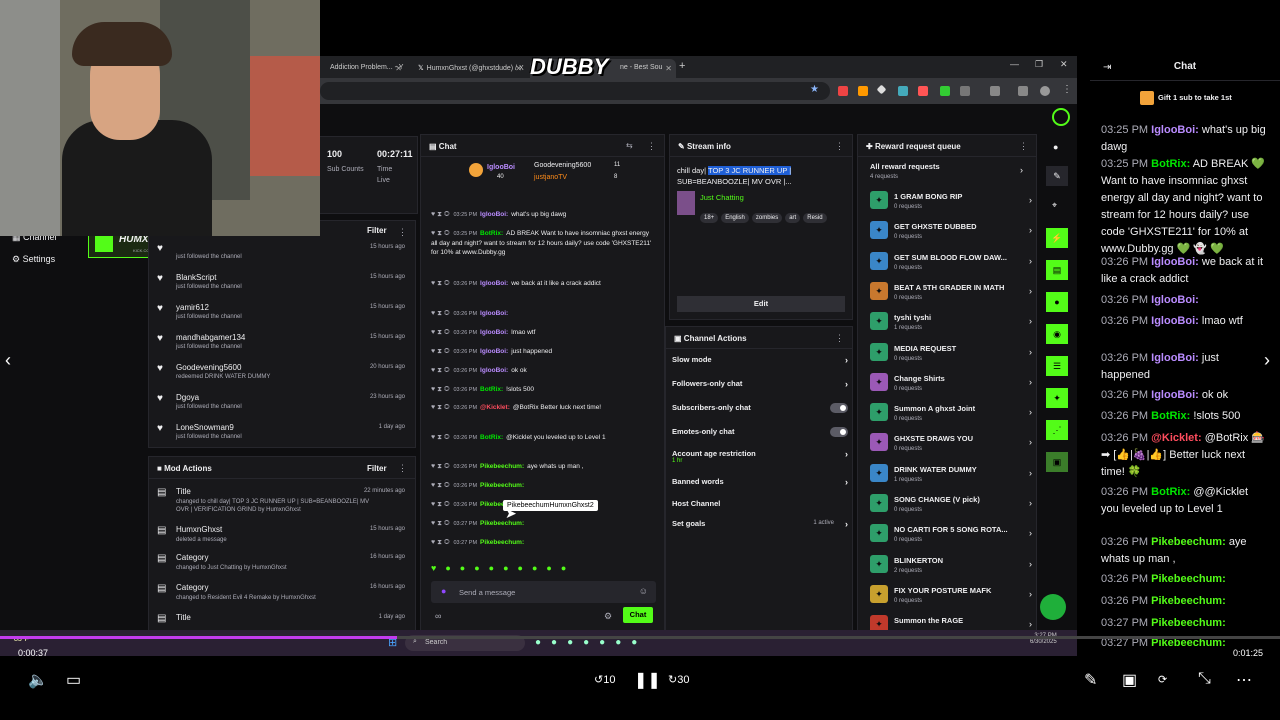 This screenshot has height=720, width=1280. What do you see at coordinates (1057, 270) in the screenshot?
I see `document-icon: ▤` at bounding box center [1057, 270].